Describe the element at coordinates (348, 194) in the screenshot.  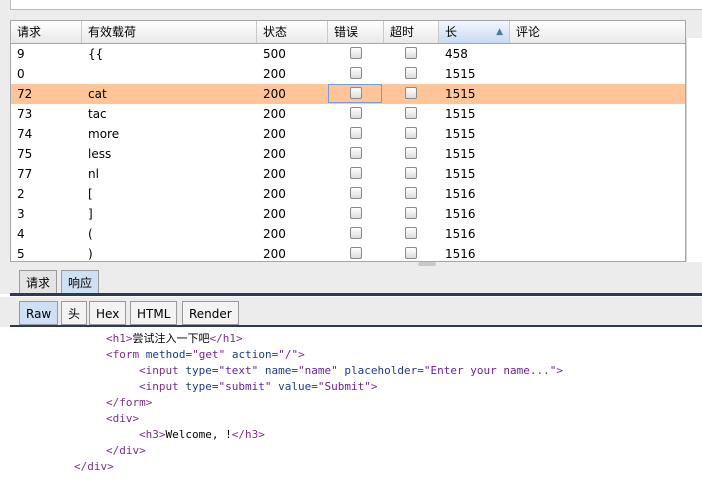
I see `table-row: 2 [200 1516` at that location.